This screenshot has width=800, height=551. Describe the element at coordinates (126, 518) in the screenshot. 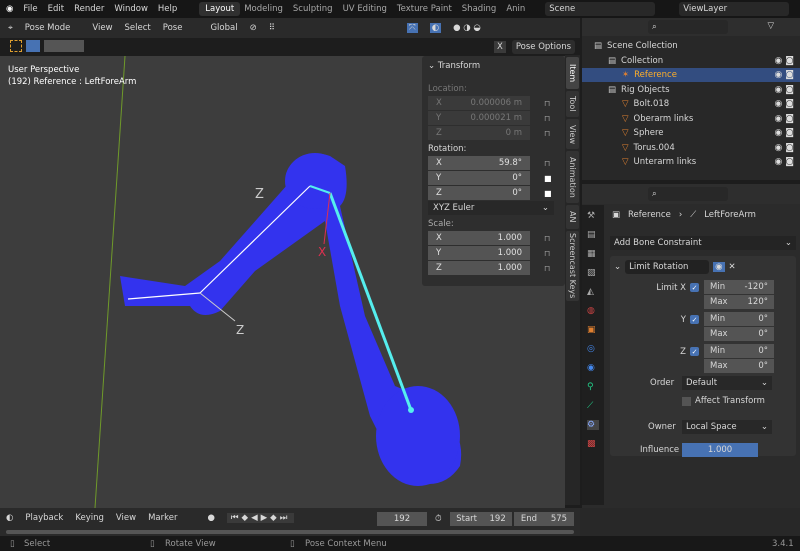

I see `menu-view: View` at that location.